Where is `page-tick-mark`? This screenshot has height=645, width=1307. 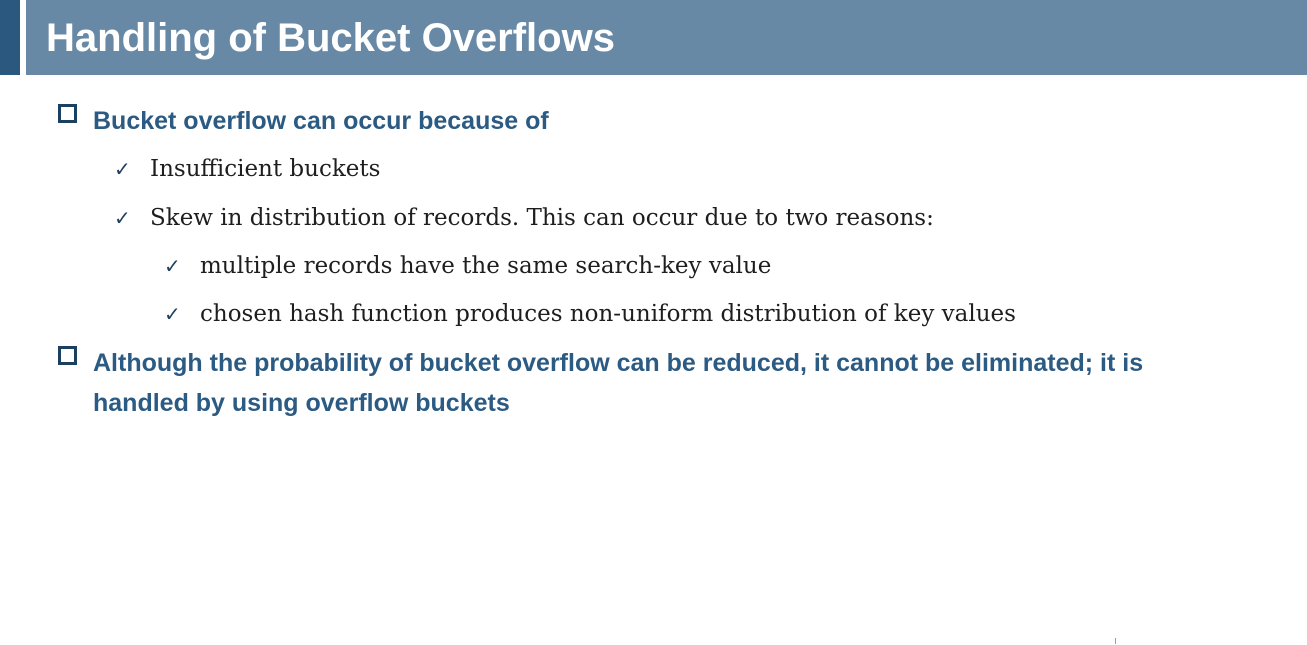 page-tick-mark is located at coordinates (1115, 641).